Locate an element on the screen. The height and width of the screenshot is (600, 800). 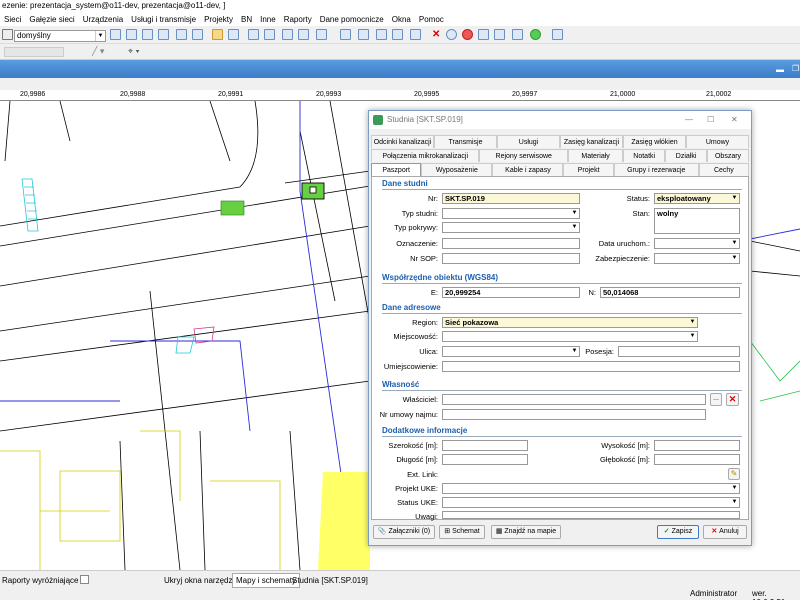
search-icon is located at coordinates (7, 34).